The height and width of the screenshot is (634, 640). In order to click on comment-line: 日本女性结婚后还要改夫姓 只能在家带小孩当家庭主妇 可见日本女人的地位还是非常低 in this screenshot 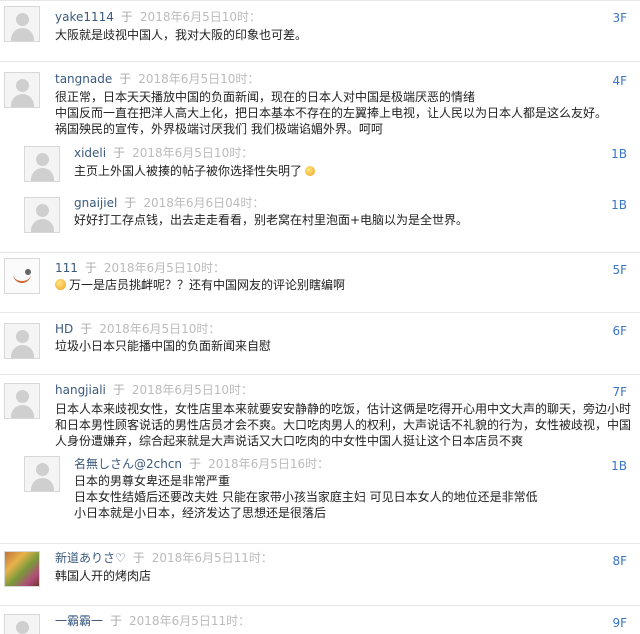, I will do `click(306, 497)`.